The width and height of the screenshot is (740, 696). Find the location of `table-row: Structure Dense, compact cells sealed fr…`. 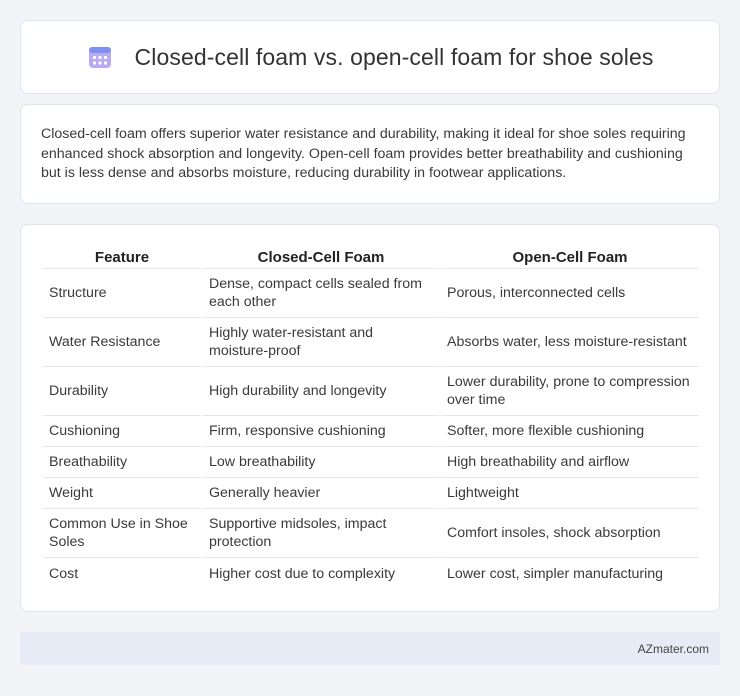

table-row: Structure Dense, compact cells sealed fr… is located at coordinates (371, 293).